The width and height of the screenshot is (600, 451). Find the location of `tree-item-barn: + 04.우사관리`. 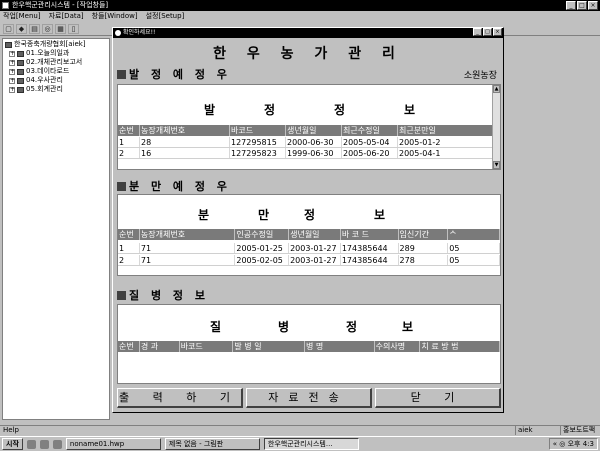

tree-item-barn: + 04.우사관리 is located at coordinates (56, 80).